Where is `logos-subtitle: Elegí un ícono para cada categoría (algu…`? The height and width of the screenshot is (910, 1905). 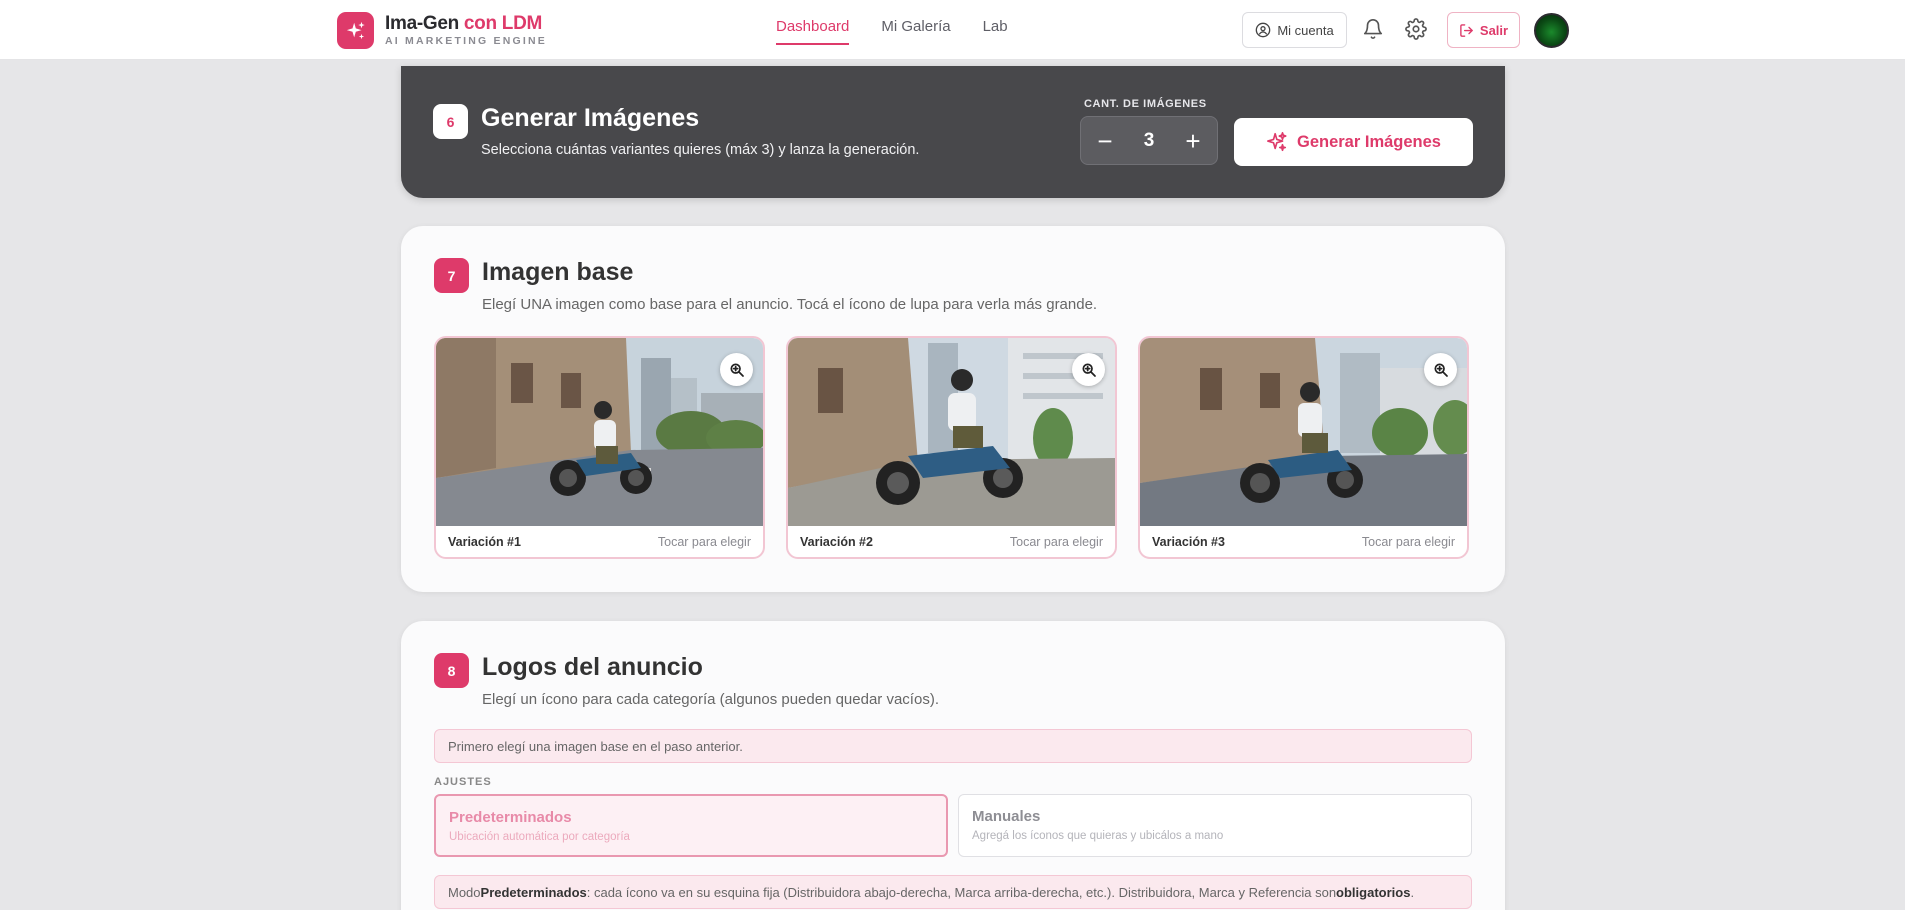
logos-subtitle: Elegí un ícono para cada categoría (algu… is located at coordinates (710, 699).